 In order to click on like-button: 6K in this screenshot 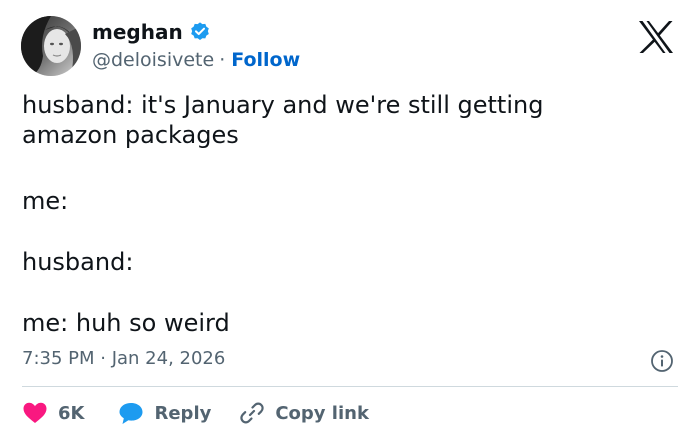, I will do `click(70, 413)`.